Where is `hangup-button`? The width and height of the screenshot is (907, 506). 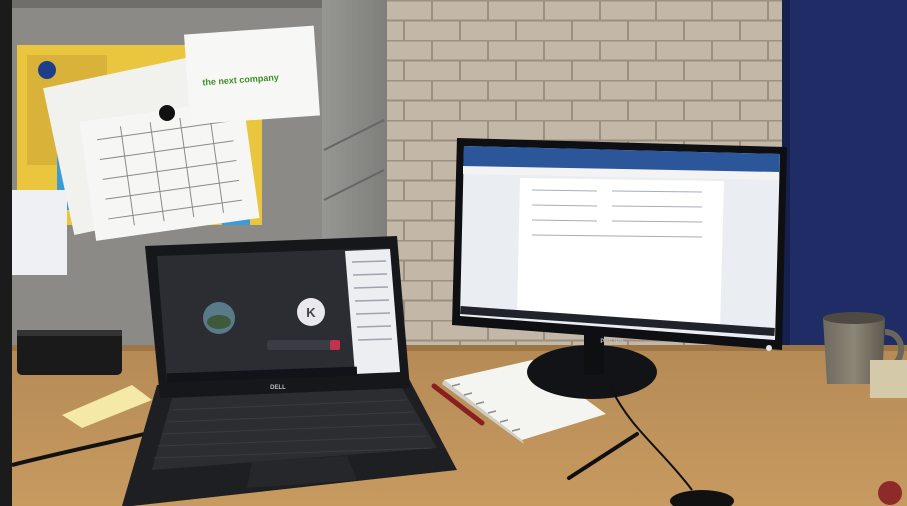 hangup-button is located at coordinates (335, 345).